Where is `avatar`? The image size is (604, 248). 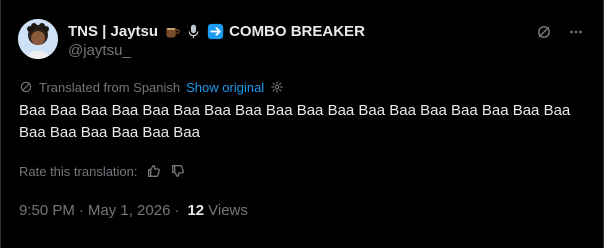
avatar is located at coordinates (38, 39).